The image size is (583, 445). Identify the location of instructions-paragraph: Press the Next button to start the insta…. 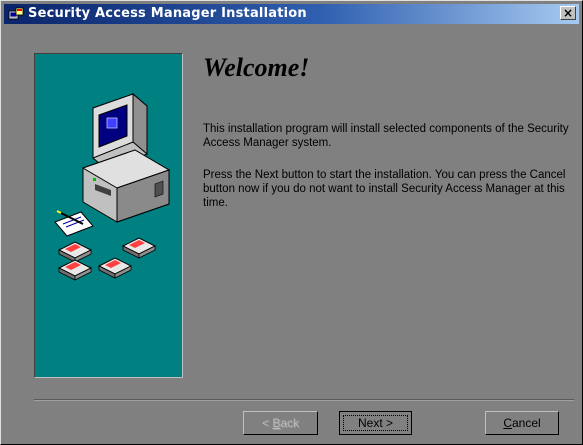
(384, 189).